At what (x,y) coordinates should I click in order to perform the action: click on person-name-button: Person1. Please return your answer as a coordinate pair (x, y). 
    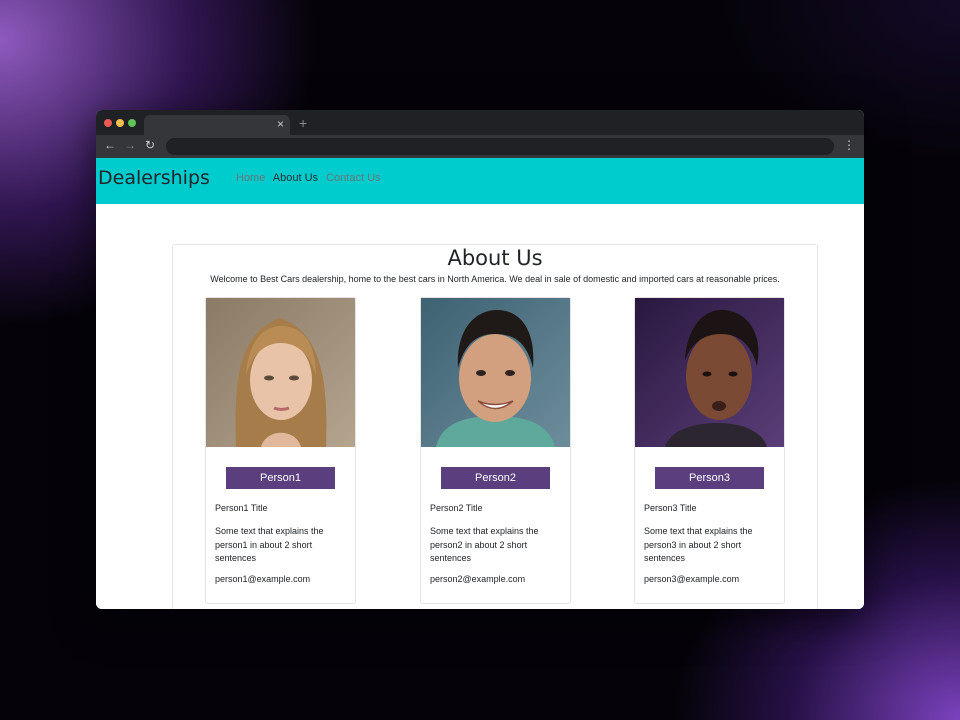
    Looking at the image, I should click on (280, 478).